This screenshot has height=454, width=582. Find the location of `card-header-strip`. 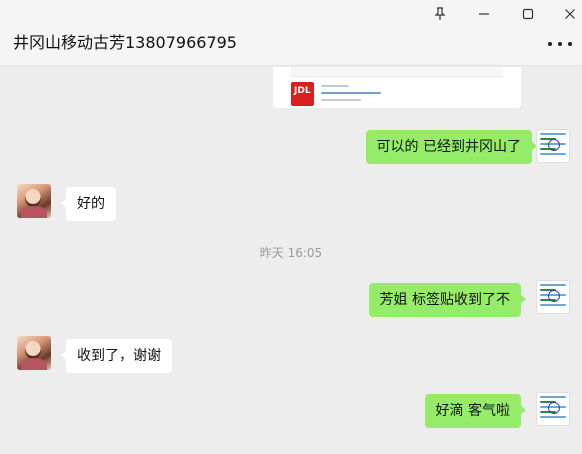

card-header-strip is located at coordinates (397, 72).